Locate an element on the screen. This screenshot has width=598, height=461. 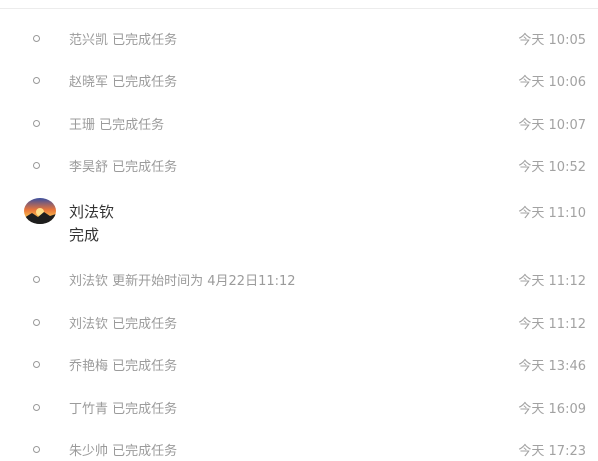
activity-time: 今天 17:23 is located at coordinates (552, 451).